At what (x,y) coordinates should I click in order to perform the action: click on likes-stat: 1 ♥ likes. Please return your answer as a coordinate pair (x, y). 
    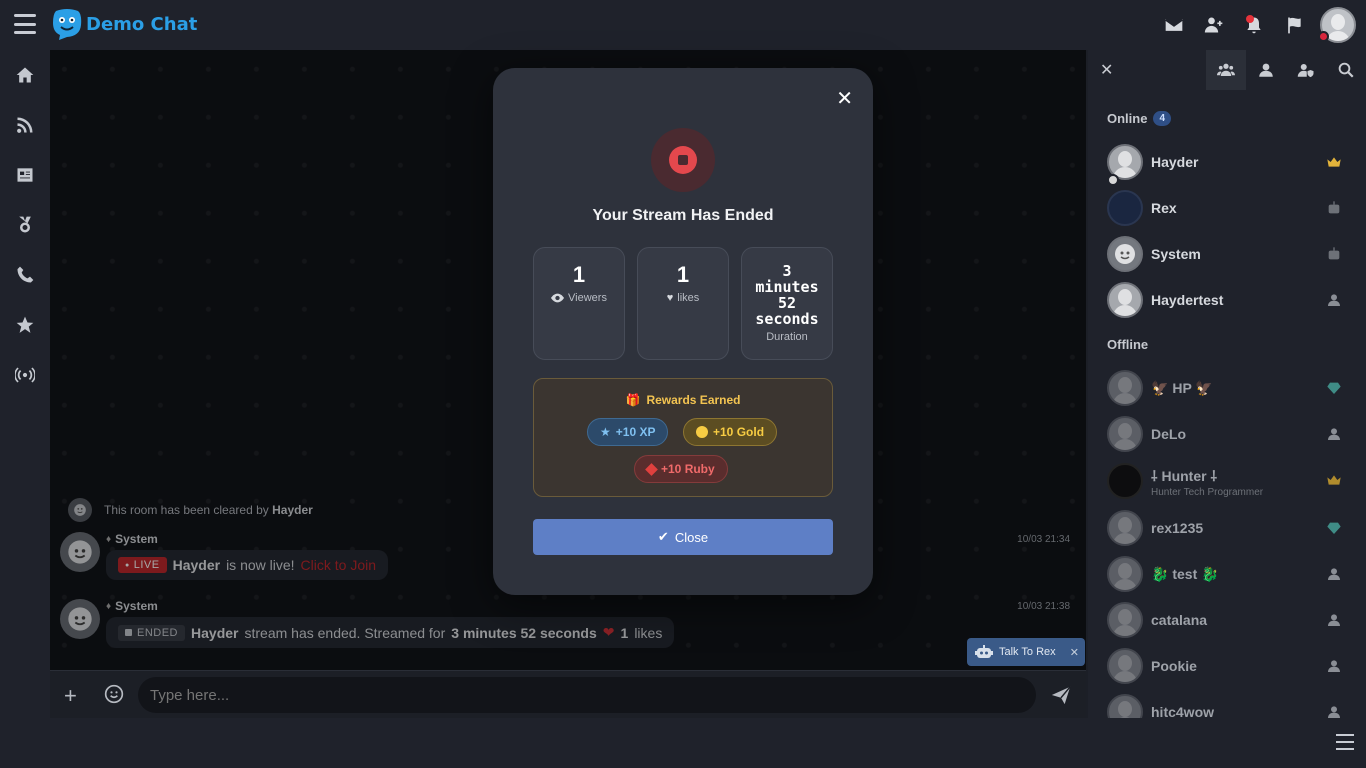
    Looking at the image, I should click on (683, 303).